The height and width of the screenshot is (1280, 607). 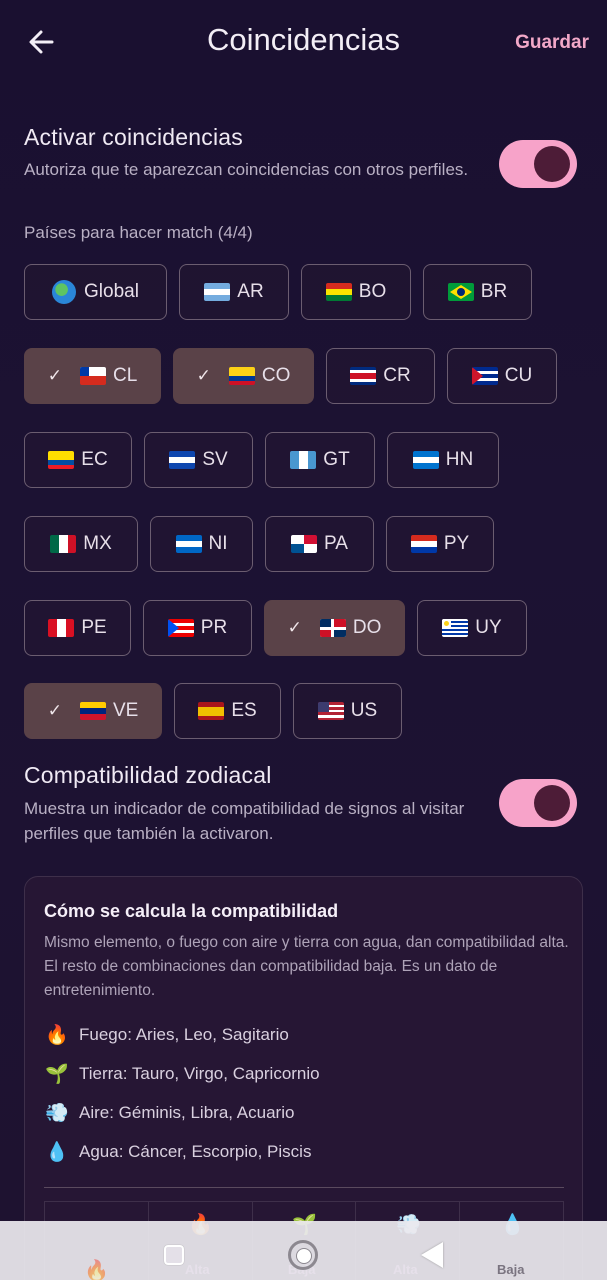 I want to click on element-label: Aire: Géminis, Libra, Acuario, so click(x=187, y=1112).